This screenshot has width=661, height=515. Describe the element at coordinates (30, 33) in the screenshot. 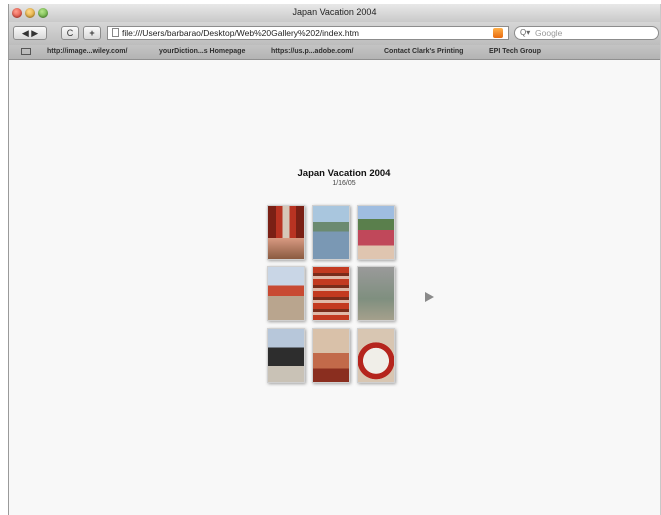

I see `back-forward-button: ◀ ▶` at that location.